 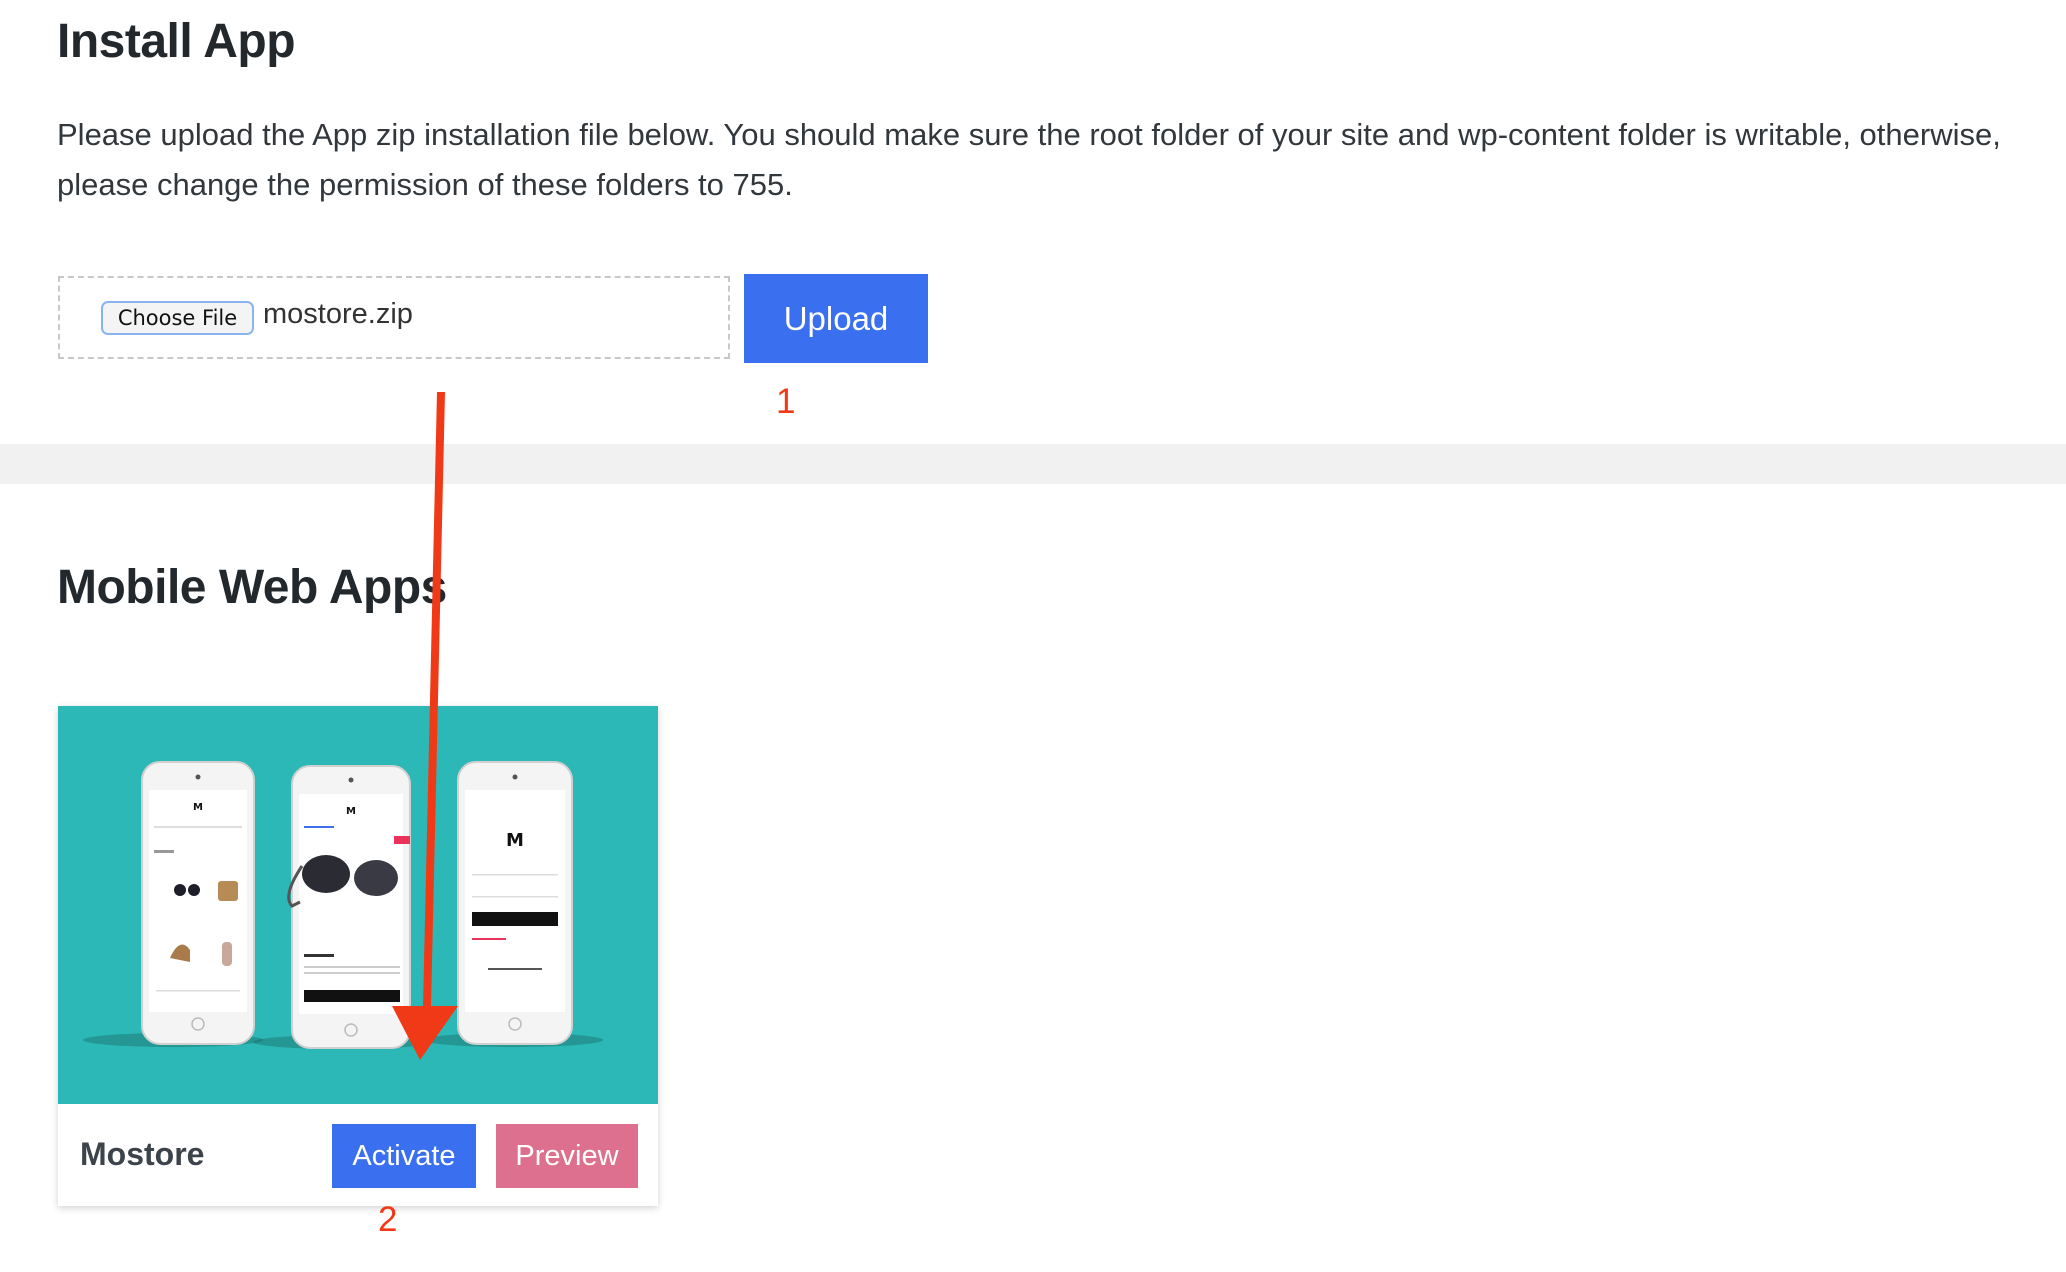 What do you see at coordinates (252, 587) in the screenshot?
I see `mobile-web-apps-title: Mobile Web Apps` at bounding box center [252, 587].